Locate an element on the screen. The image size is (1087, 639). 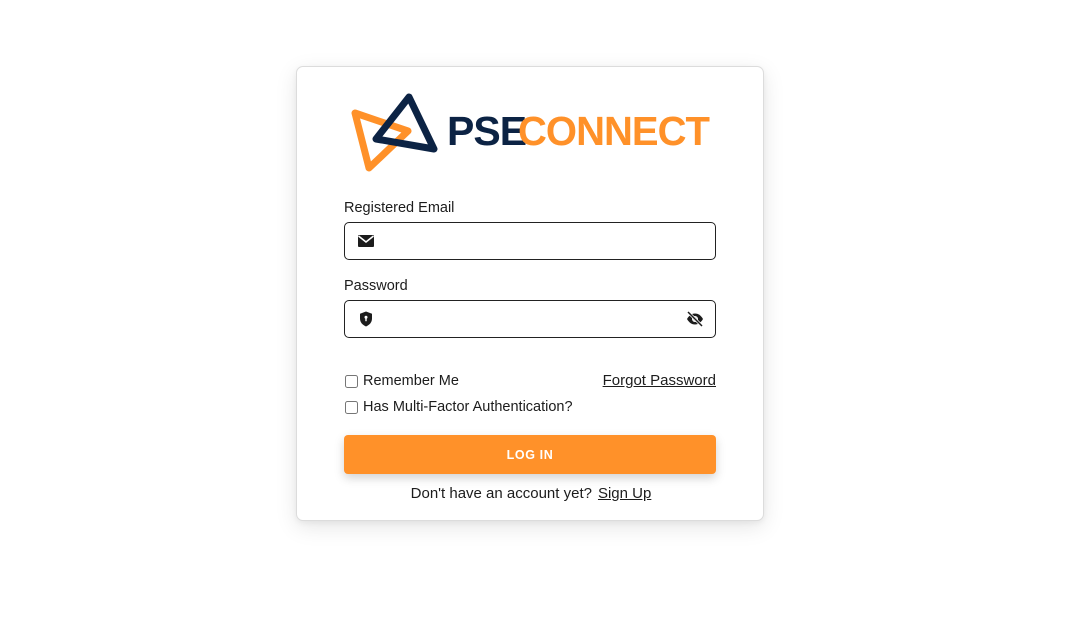
signup-prompt: Don't have an account yet? is located at coordinates (501, 493).